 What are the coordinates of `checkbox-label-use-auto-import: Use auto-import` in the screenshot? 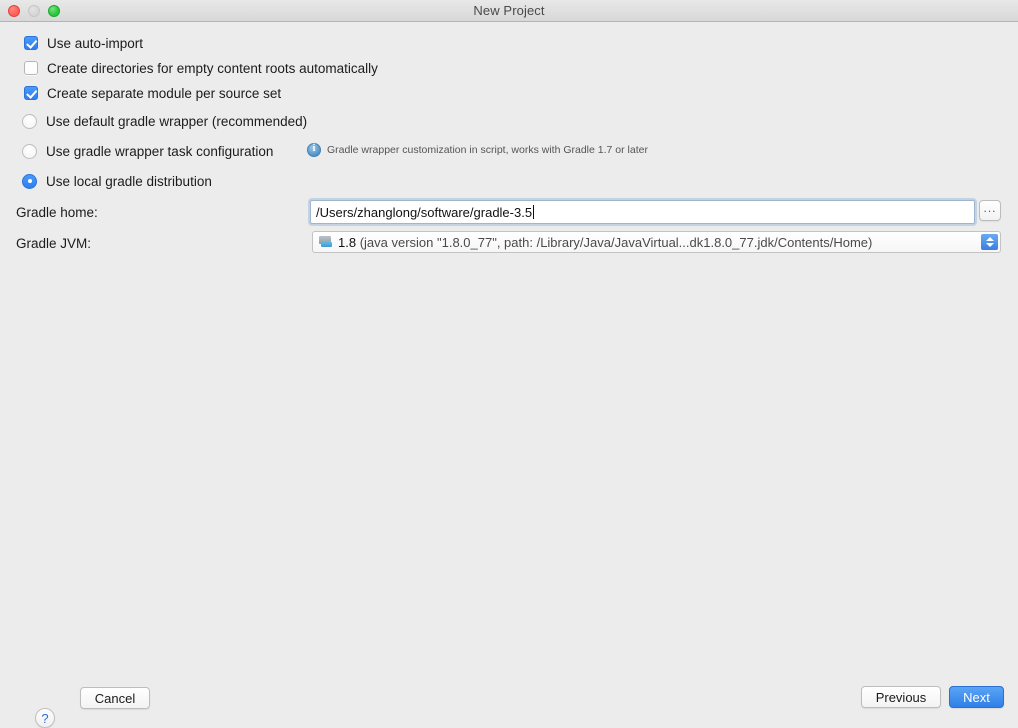 It's located at (95, 43).